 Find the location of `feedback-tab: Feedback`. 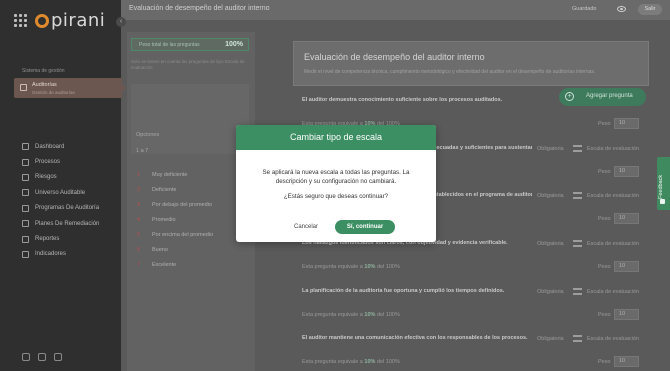

feedback-tab: Feedback is located at coordinates (663, 183).